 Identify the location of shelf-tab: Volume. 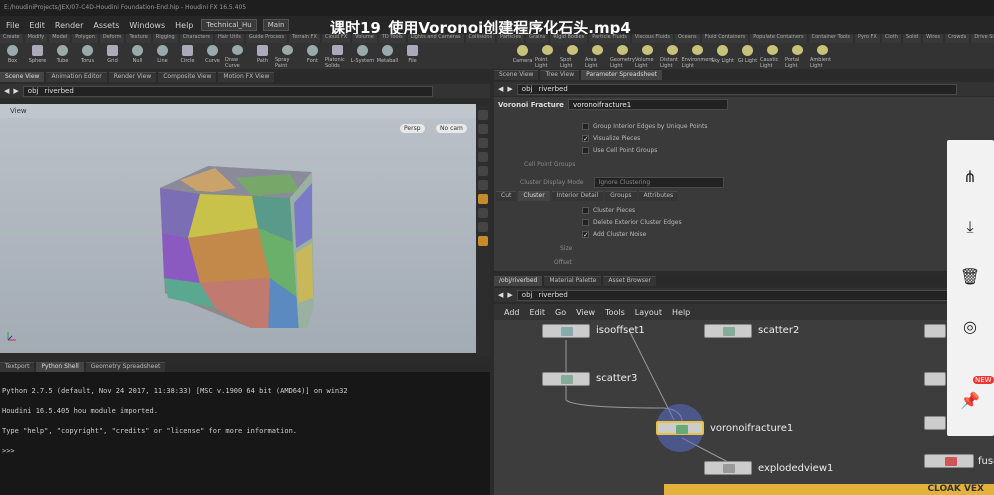
(364, 38).